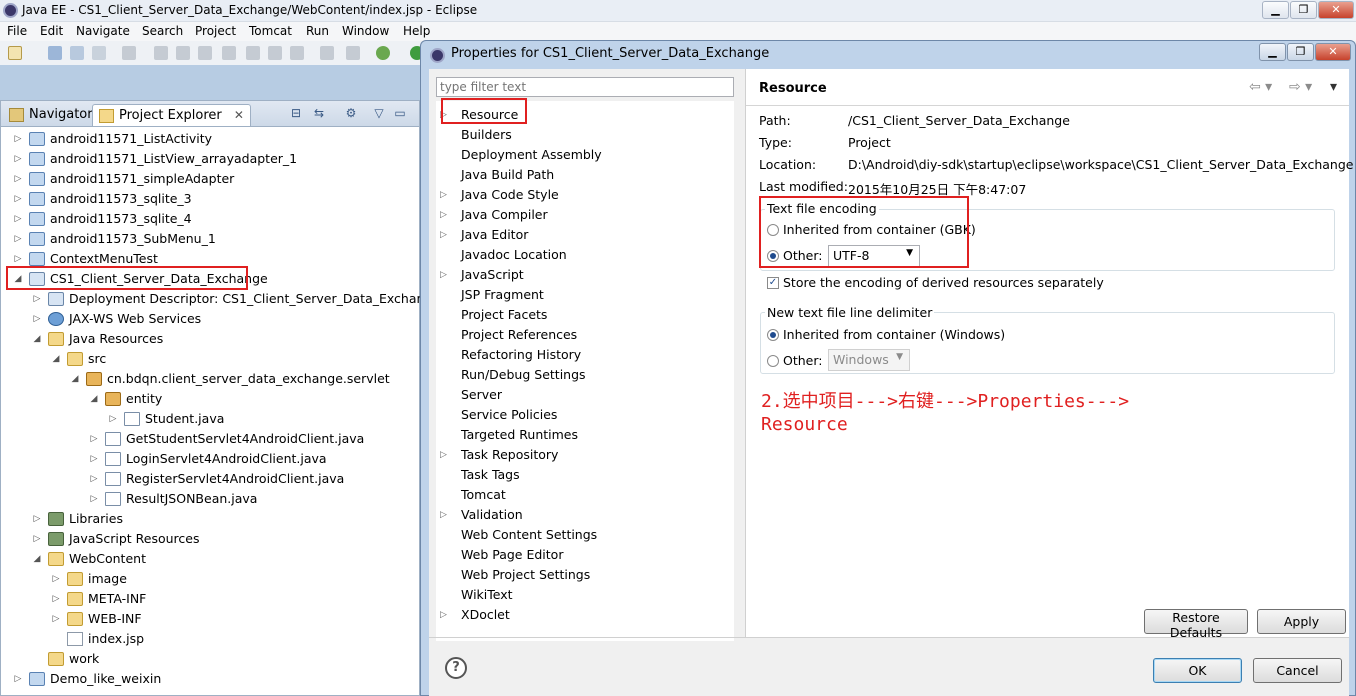 Image resolution: width=1356 pixels, height=696 pixels. Describe the element at coordinates (1333, 87) in the screenshot. I see `page-menu-icon: ▾` at that location.